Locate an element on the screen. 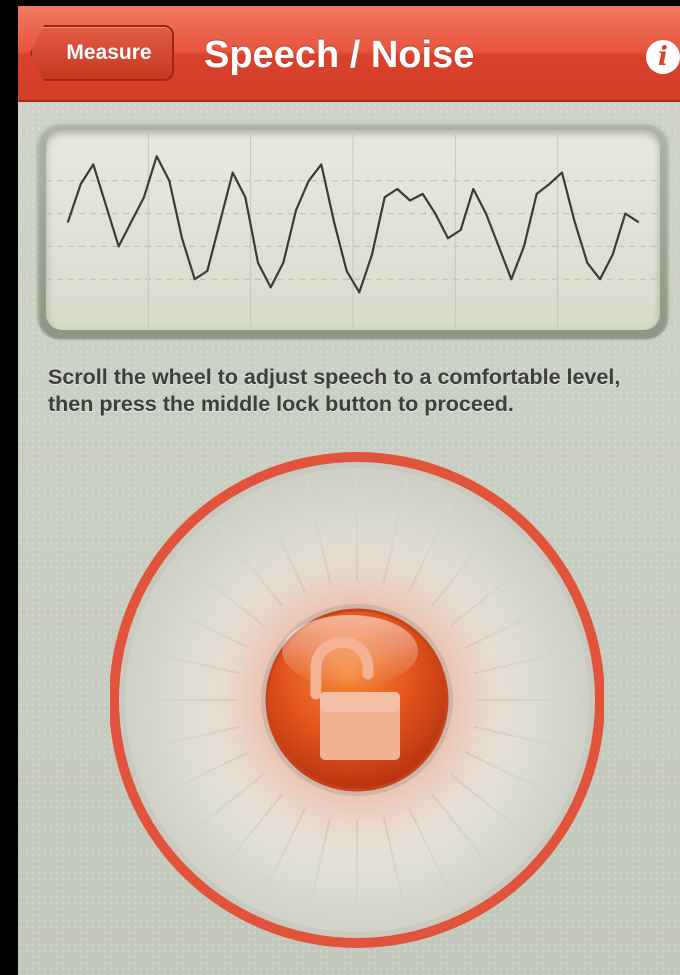 The width and height of the screenshot is (680, 975). info-icon: i is located at coordinates (663, 57).